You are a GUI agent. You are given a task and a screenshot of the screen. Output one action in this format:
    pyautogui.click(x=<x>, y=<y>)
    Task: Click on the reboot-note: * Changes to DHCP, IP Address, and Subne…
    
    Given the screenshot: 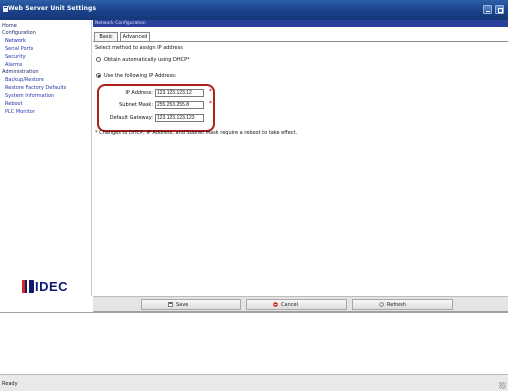 What is the action you would take?
    pyautogui.click(x=196, y=133)
    